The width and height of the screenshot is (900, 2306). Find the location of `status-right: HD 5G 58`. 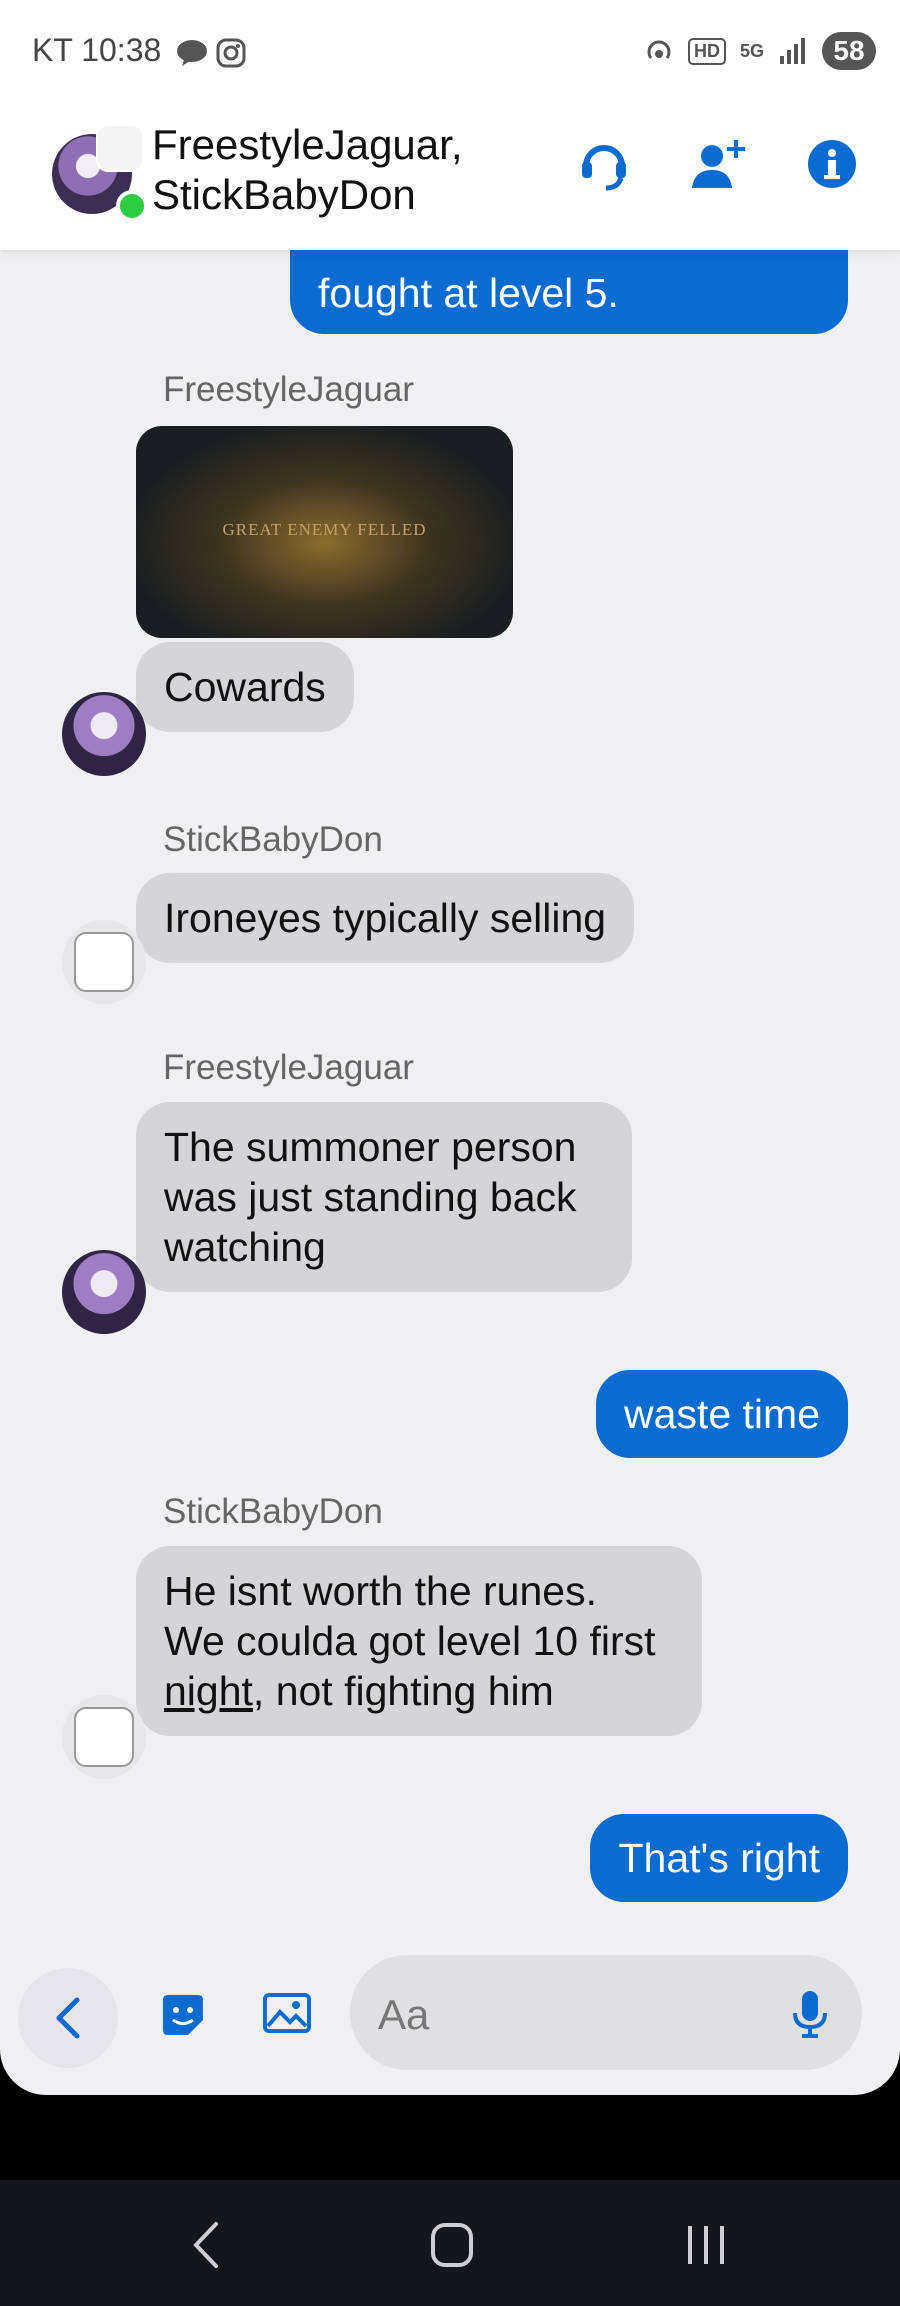

status-right: HD 5G 58 is located at coordinates (760, 51).